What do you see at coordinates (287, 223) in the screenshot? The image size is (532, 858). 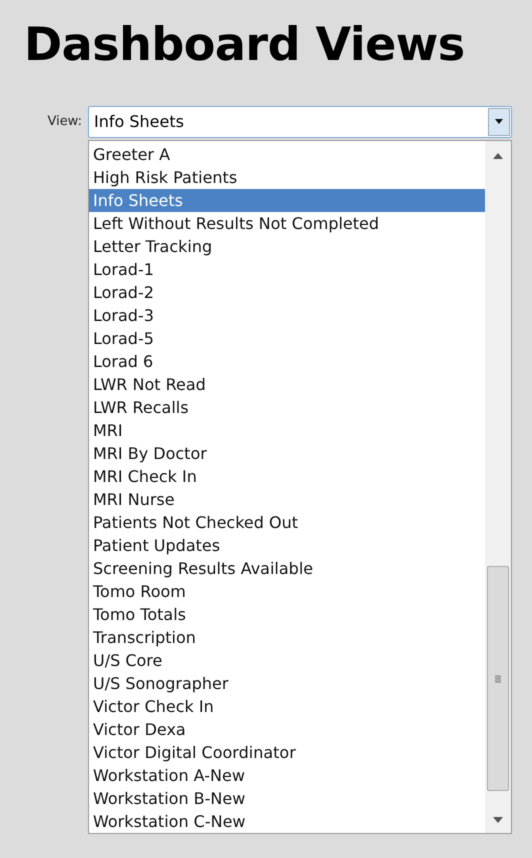 I see `dropdown-option: Left Without Results Not Completed` at bounding box center [287, 223].